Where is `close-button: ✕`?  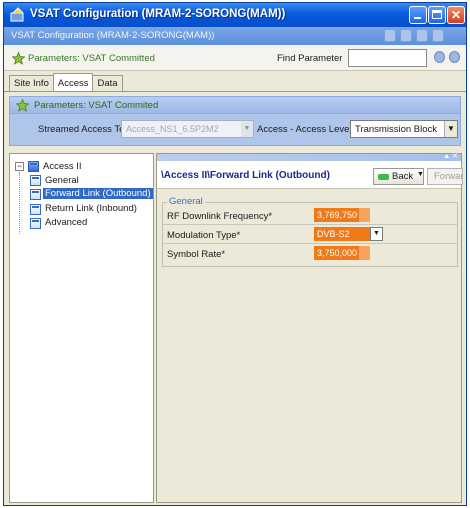 close-button: ✕ is located at coordinates (456, 15).